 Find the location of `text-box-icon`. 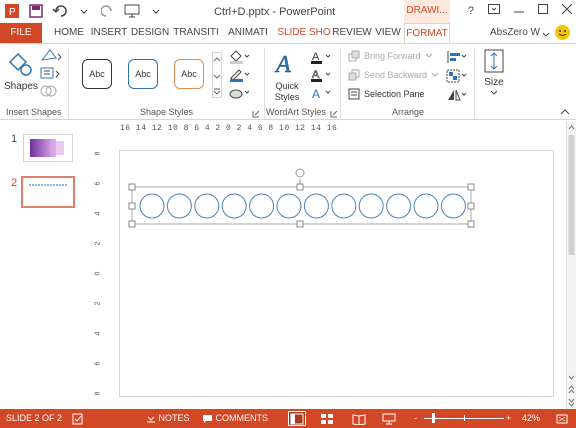

text-box-icon is located at coordinates (51, 74).